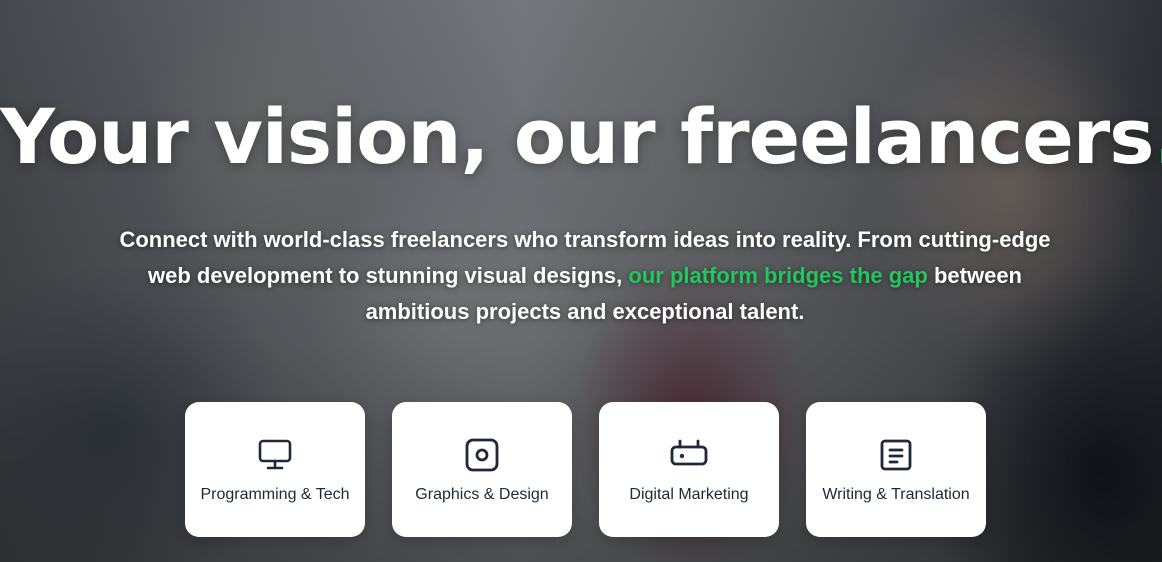 Image resolution: width=1162 pixels, height=562 pixels. What do you see at coordinates (896, 455) in the screenshot?
I see `document-icon` at bounding box center [896, 455].